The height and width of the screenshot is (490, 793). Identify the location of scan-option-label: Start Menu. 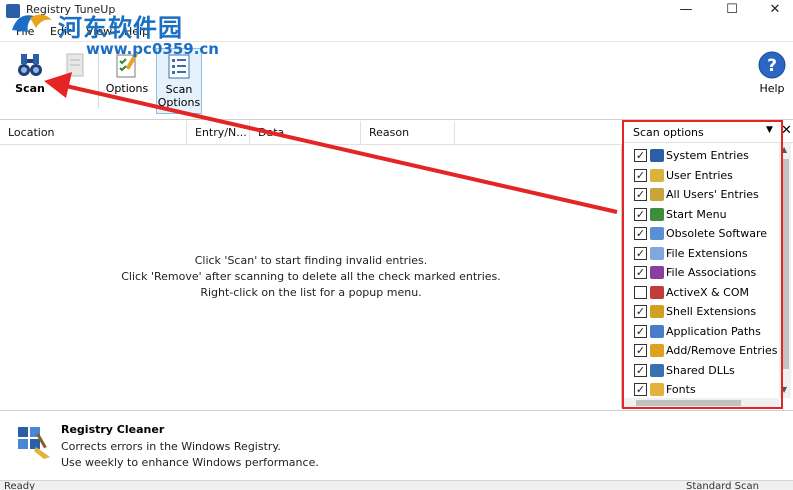
(696, 214).